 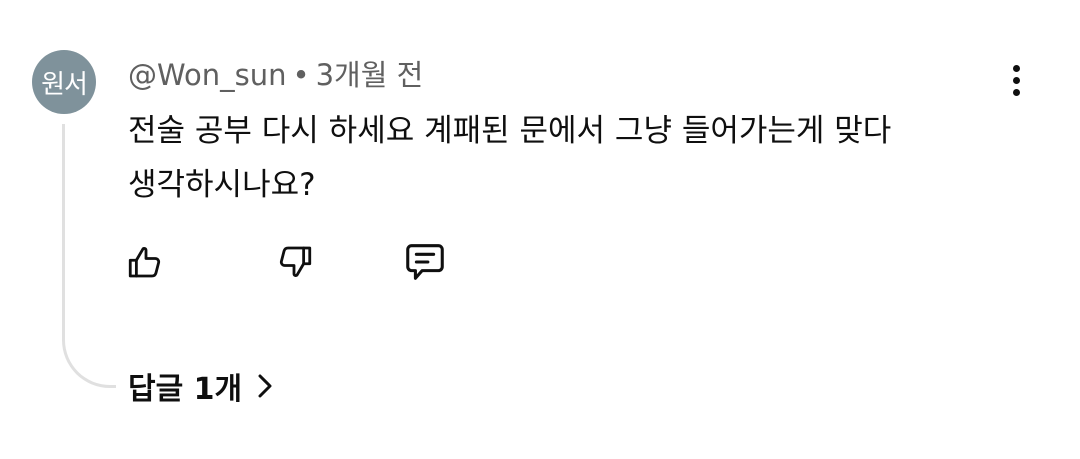 I want to click on comment-meta: @Won_sun • 3개월 전, so click(x=275, y=73).